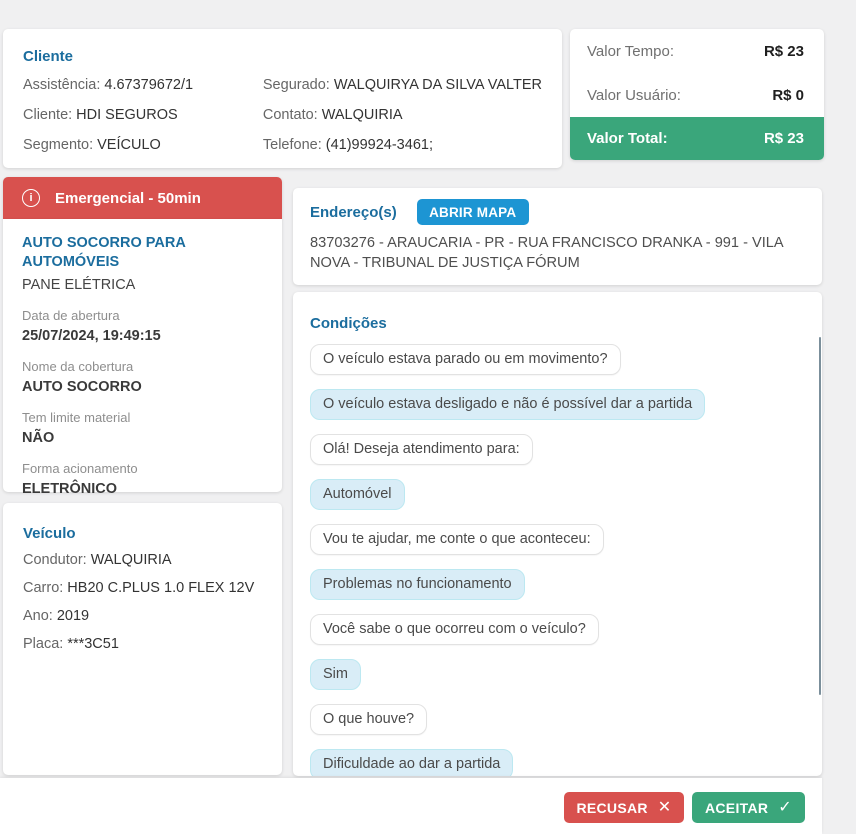 The image size is (856, 834). Describe the element at coordinates (296, 85) in the screenshot. I see `field-label: Segurado:` at that location.